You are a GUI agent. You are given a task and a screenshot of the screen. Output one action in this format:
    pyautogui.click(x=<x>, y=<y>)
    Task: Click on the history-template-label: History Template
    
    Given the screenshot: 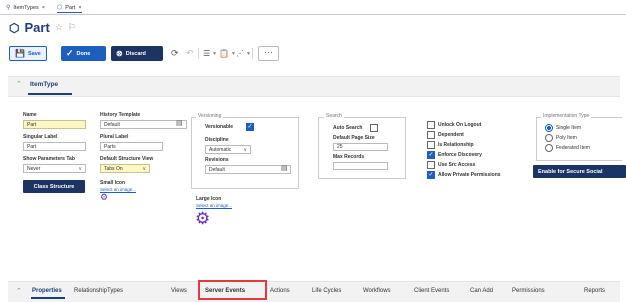 What is the action you would take?
    pyautogui.click(x=120, y=115)
    